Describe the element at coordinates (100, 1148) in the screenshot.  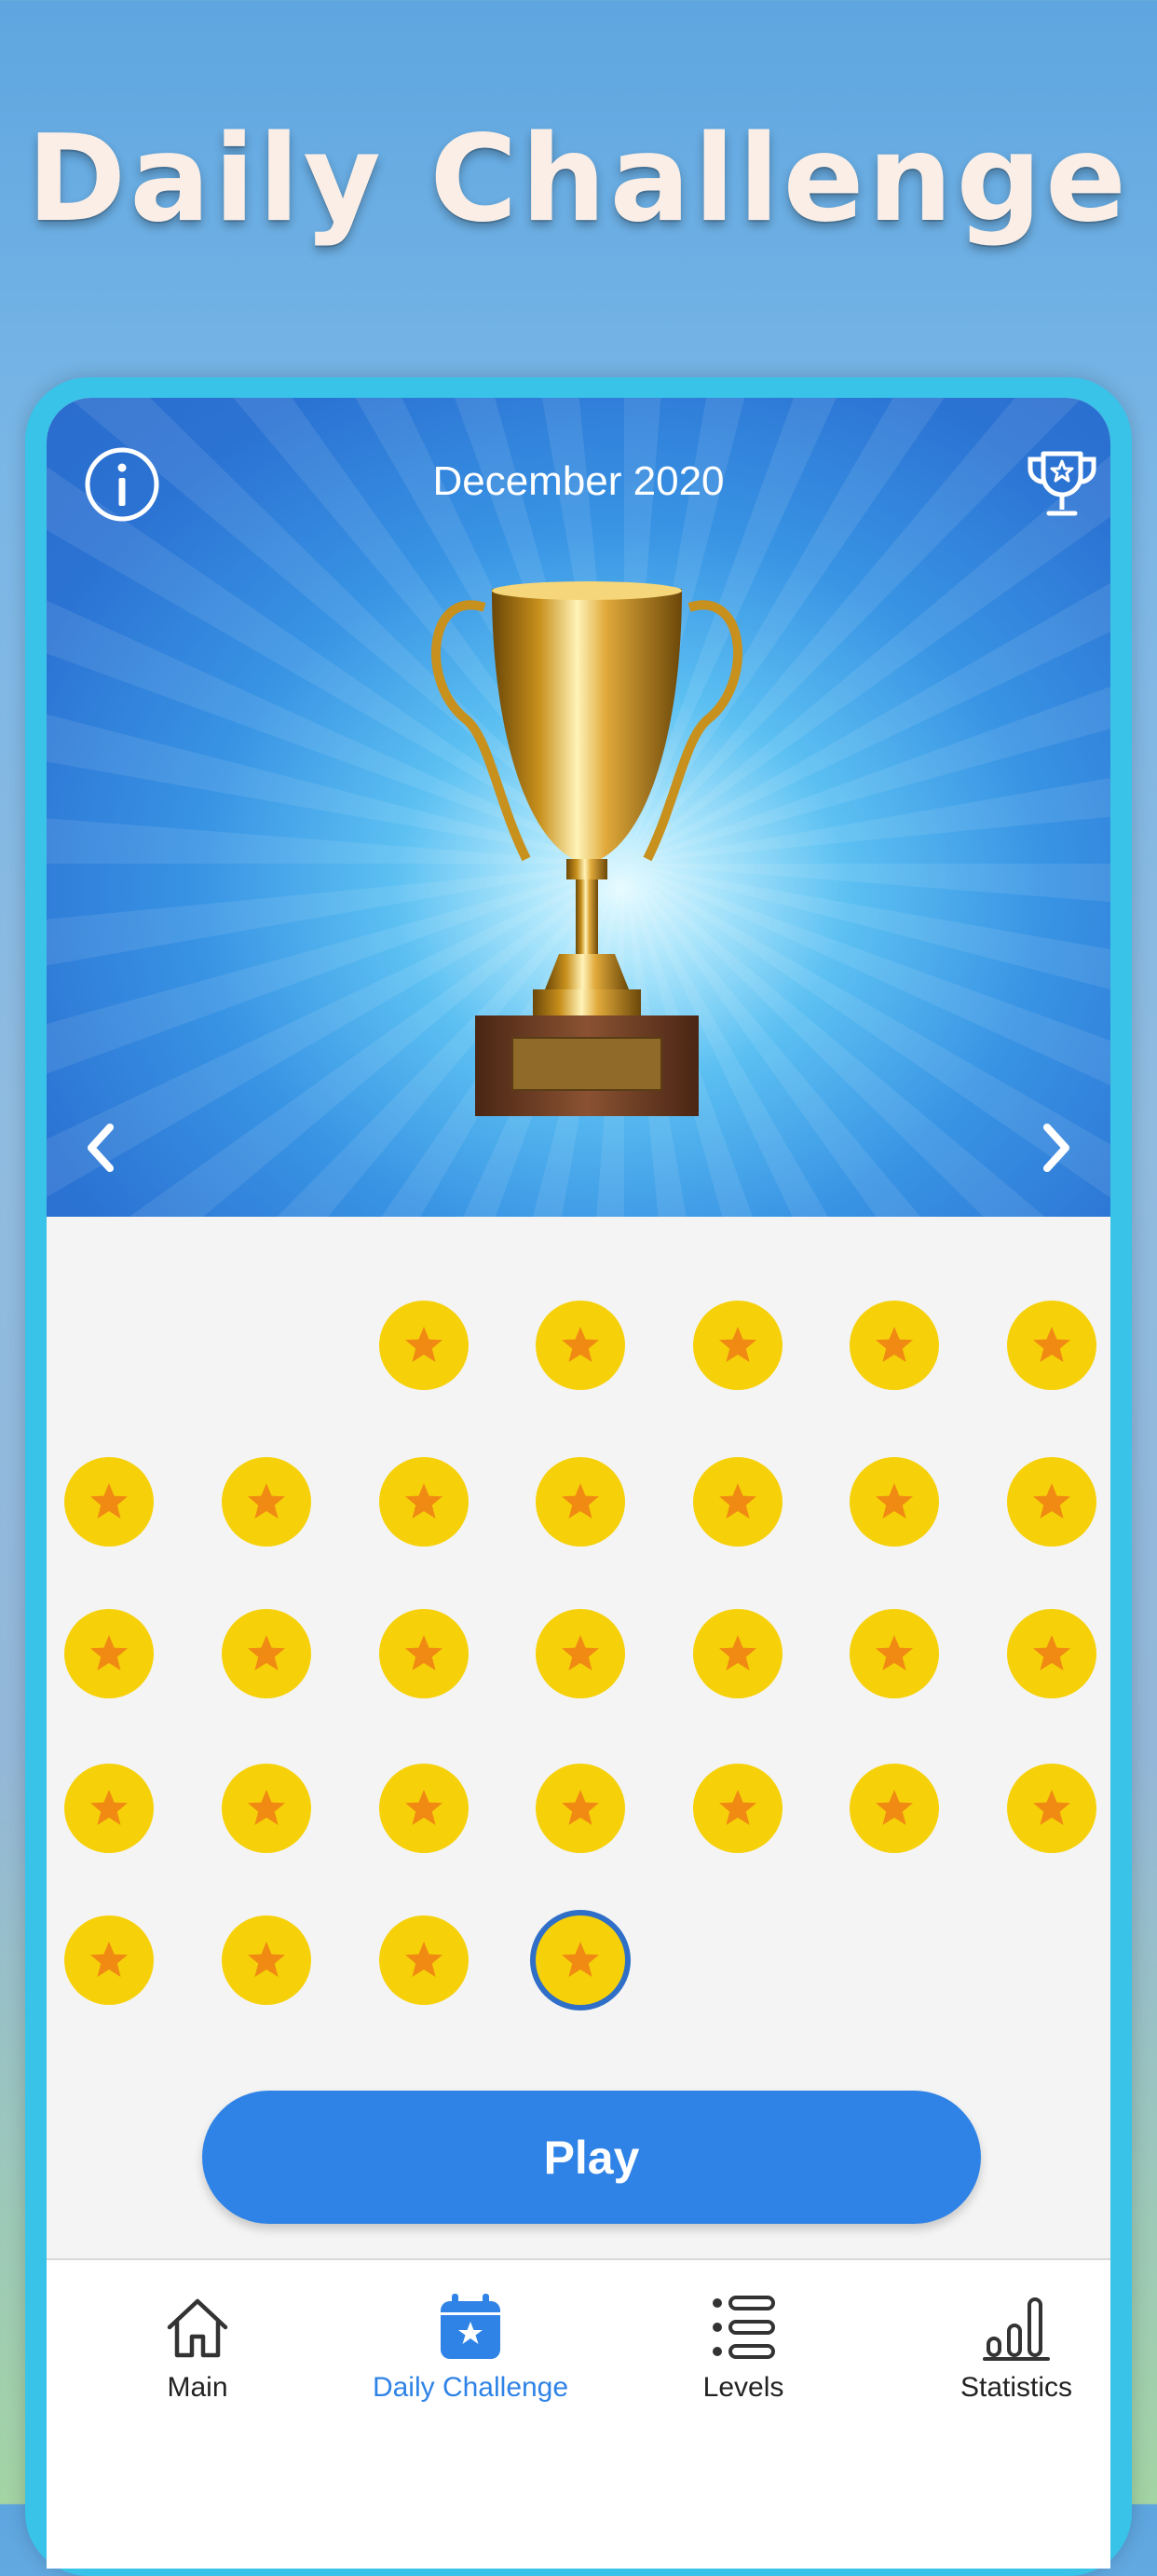
I see `chevron-left-icon` at that location.